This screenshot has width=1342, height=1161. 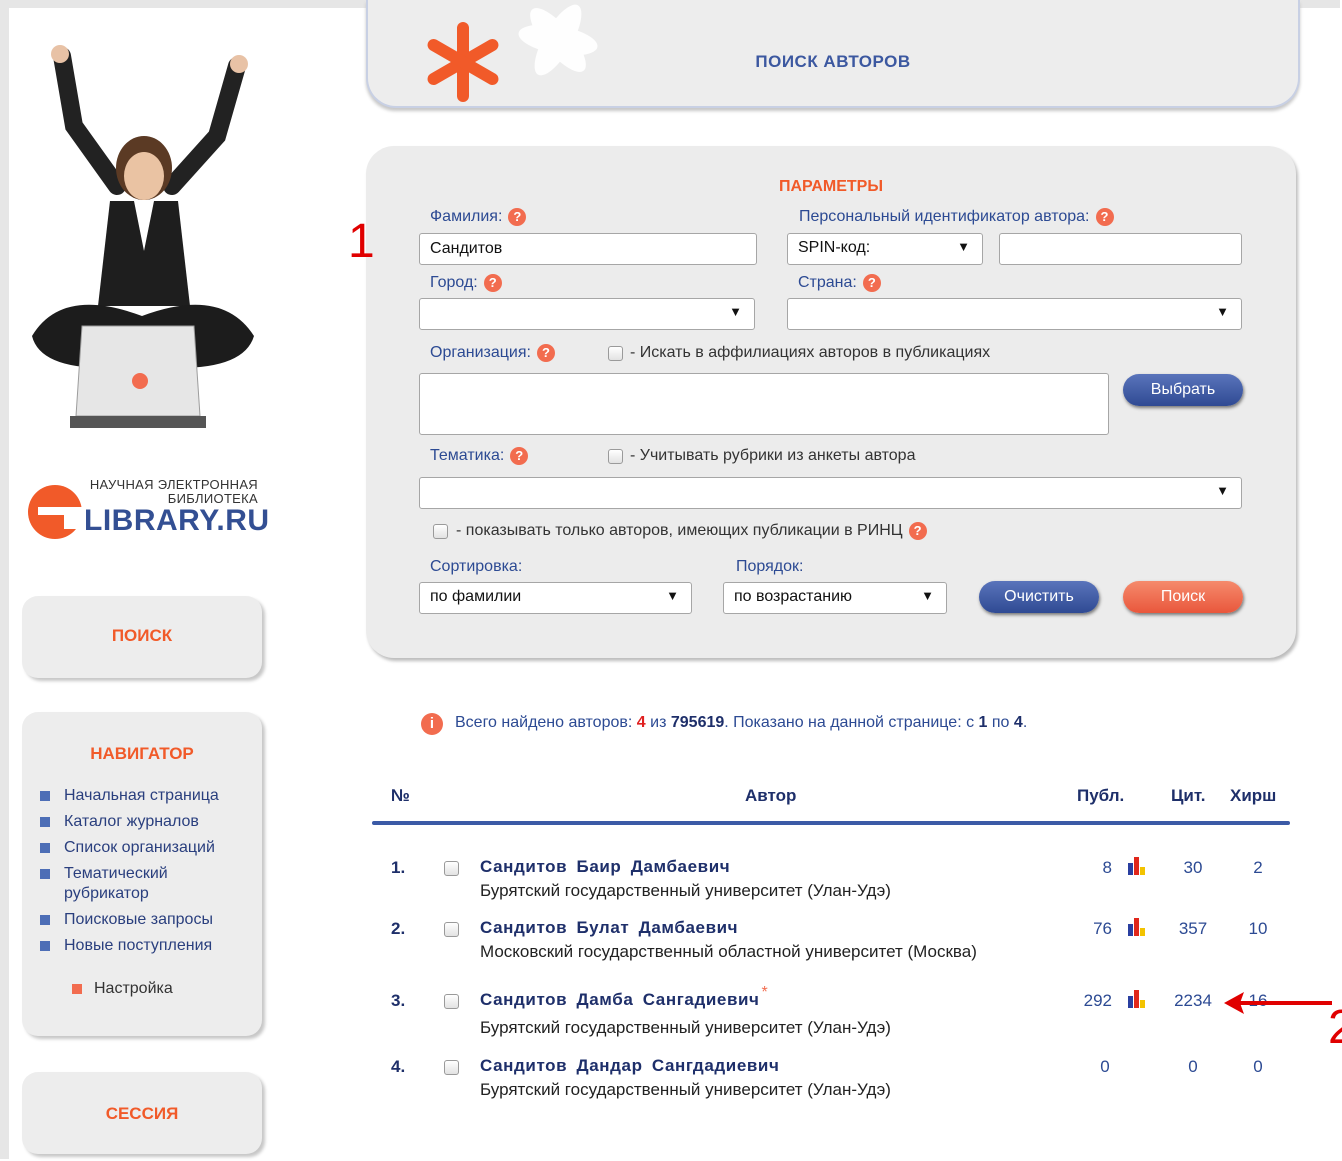 I want to click on order-select: по возрастанию ▼, so click(x=835, y=598).